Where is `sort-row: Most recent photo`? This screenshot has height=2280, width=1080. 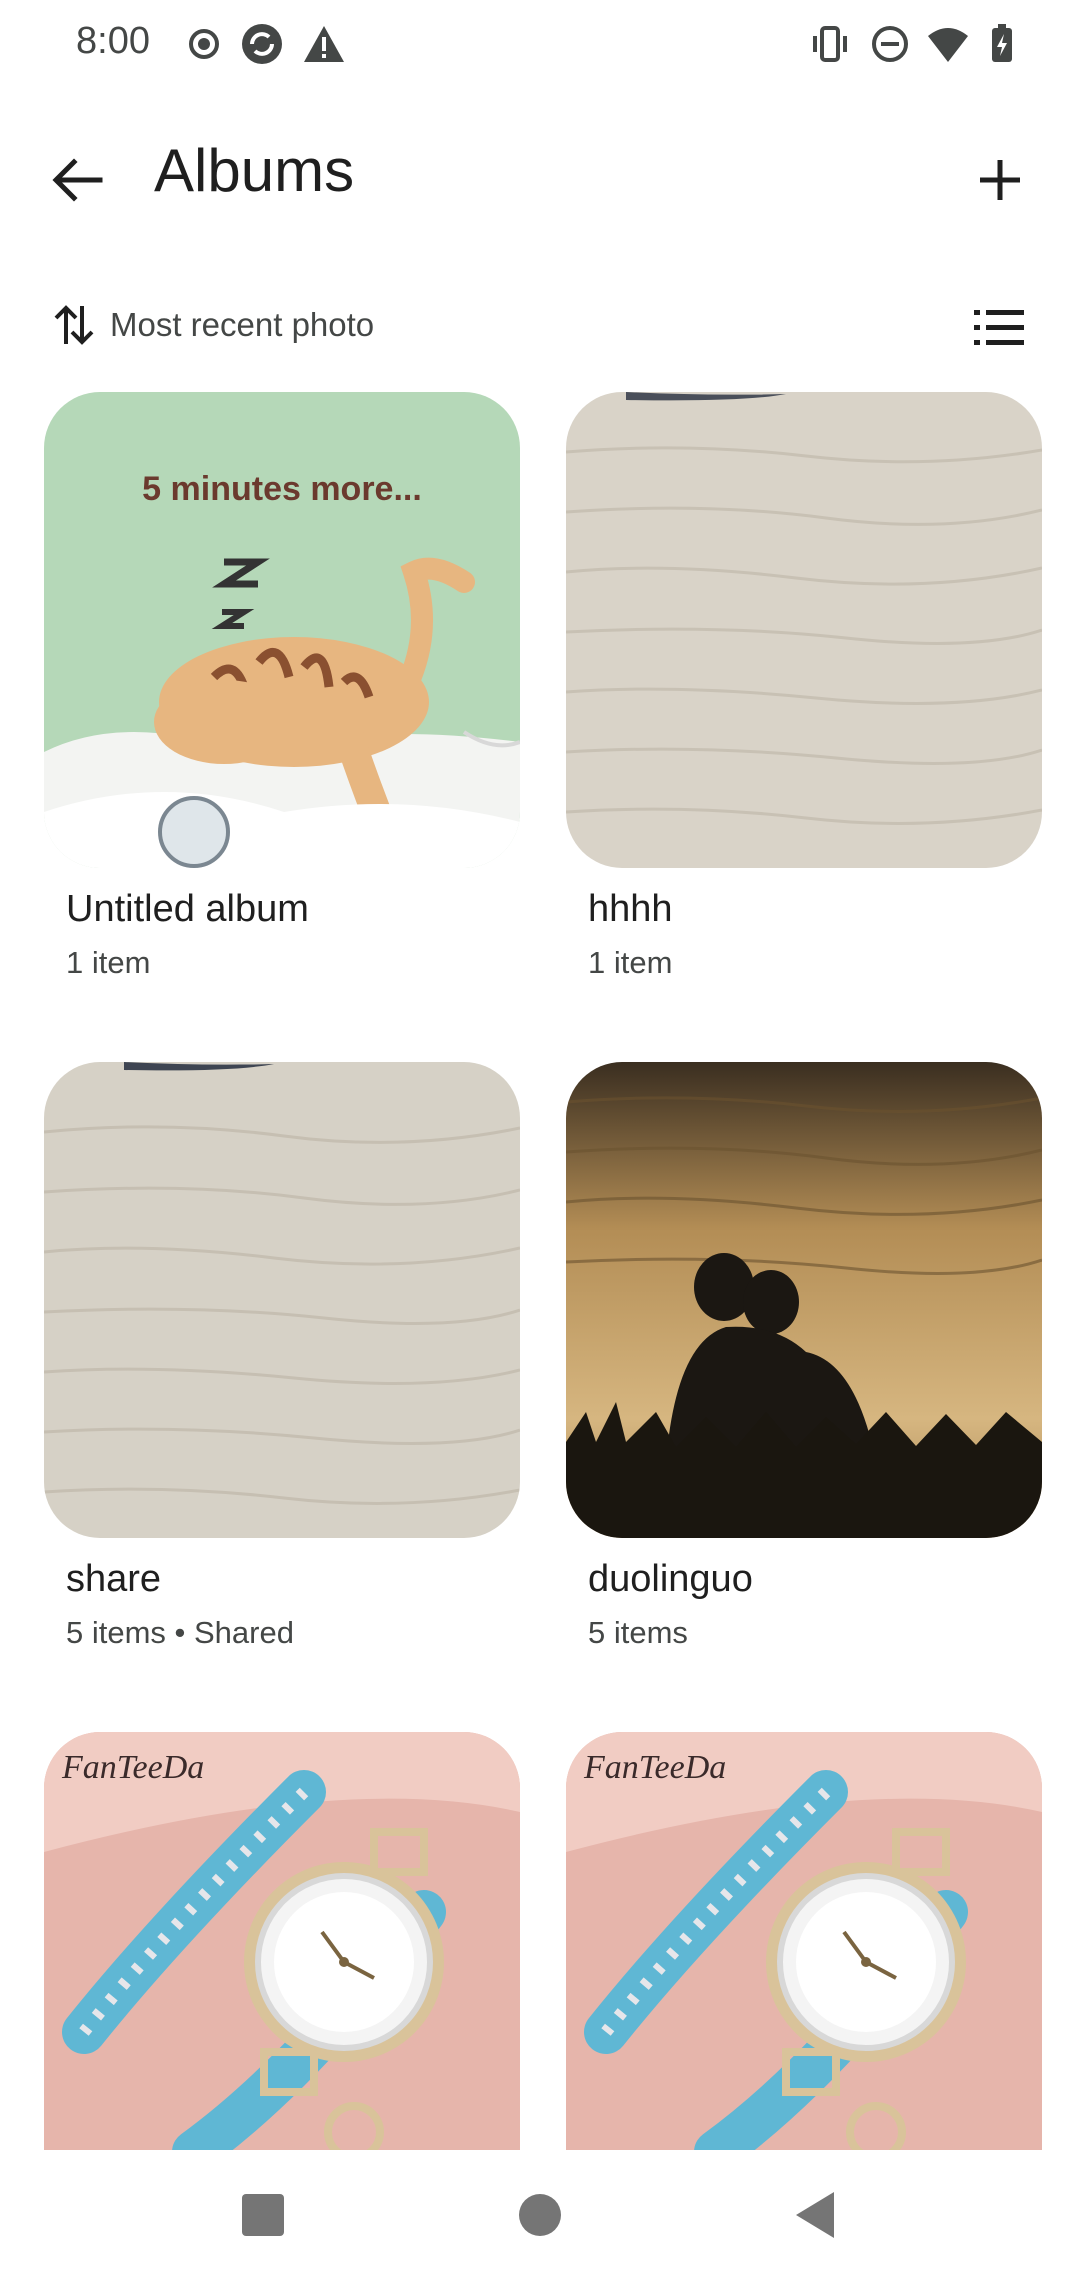 sort-row: Most recent photo is located at coordinates (540, 325).